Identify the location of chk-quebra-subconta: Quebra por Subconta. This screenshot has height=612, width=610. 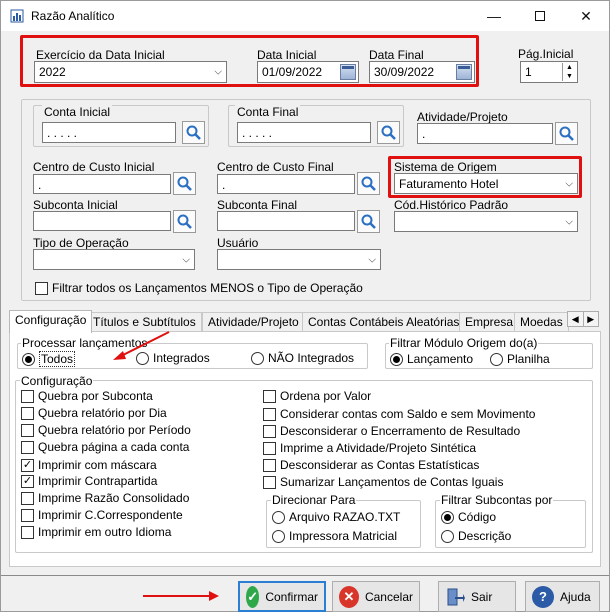
(87, 396).